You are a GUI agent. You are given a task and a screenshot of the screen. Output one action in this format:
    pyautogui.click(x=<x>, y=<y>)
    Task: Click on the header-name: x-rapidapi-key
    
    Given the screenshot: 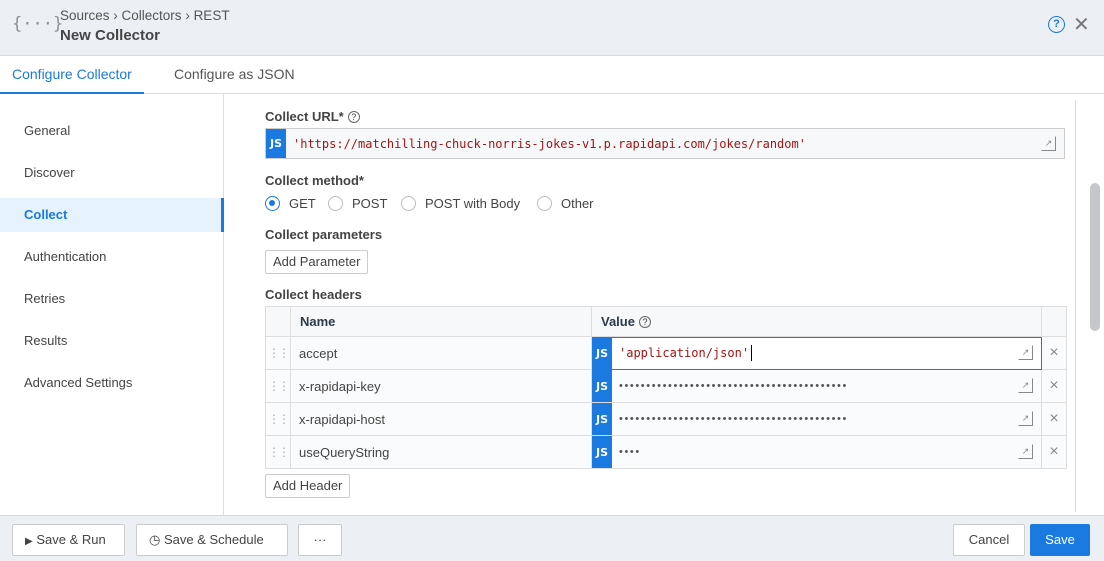 What is the action you would take?
    pyautogui.click(x=441, y=386)
    